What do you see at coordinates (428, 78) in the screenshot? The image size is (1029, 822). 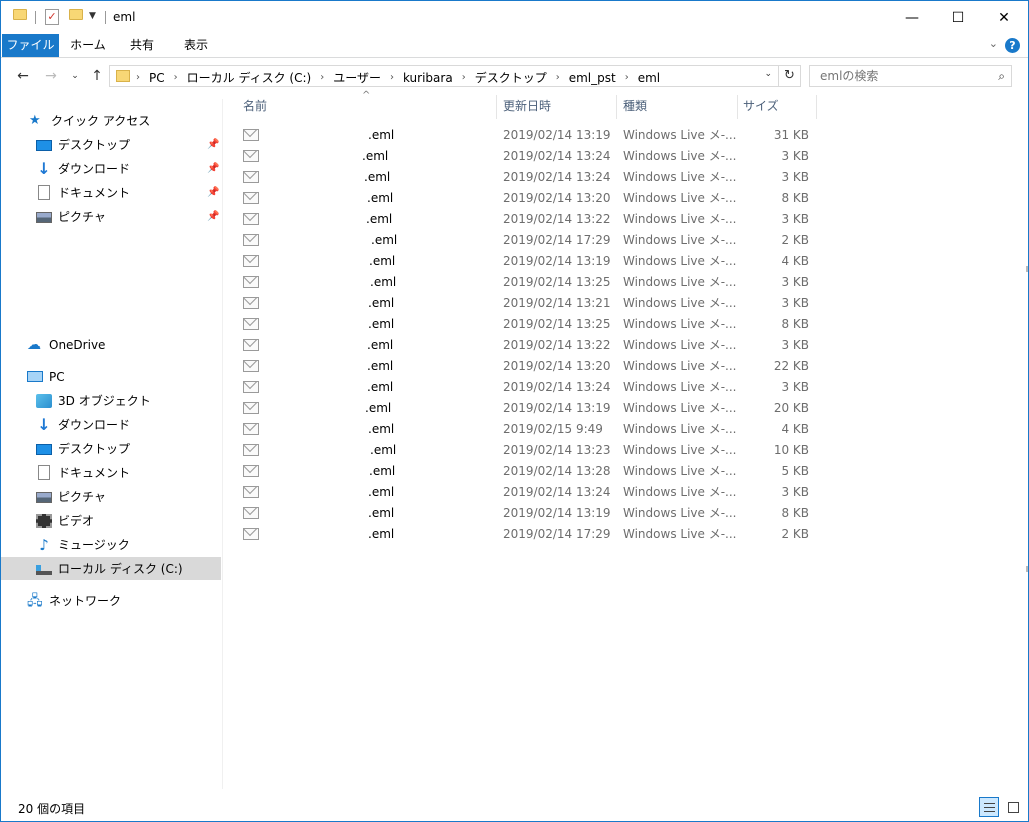 I see `breadcrumb-kuribara: kuribara` at bounding box center [428, 78].